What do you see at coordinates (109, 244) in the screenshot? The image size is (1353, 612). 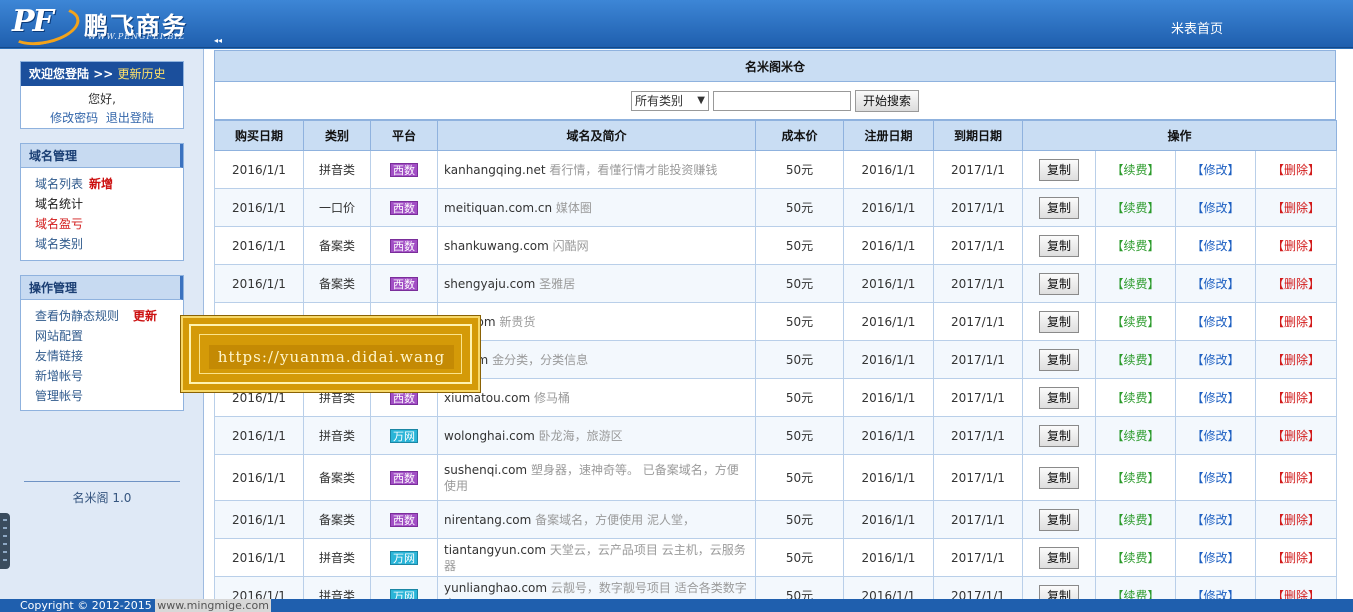 I see `sidebar-item-domain-category: 域名类别` at bounding box center [109, 244].